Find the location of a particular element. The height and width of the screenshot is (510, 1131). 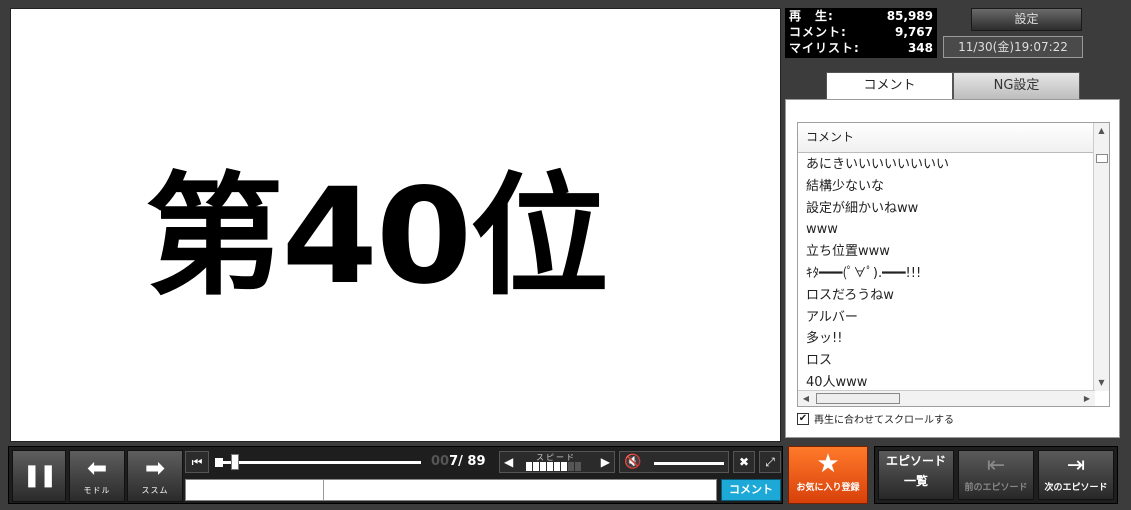

scroll-right-icon: ▶ is located at coordinates (1087, 398).